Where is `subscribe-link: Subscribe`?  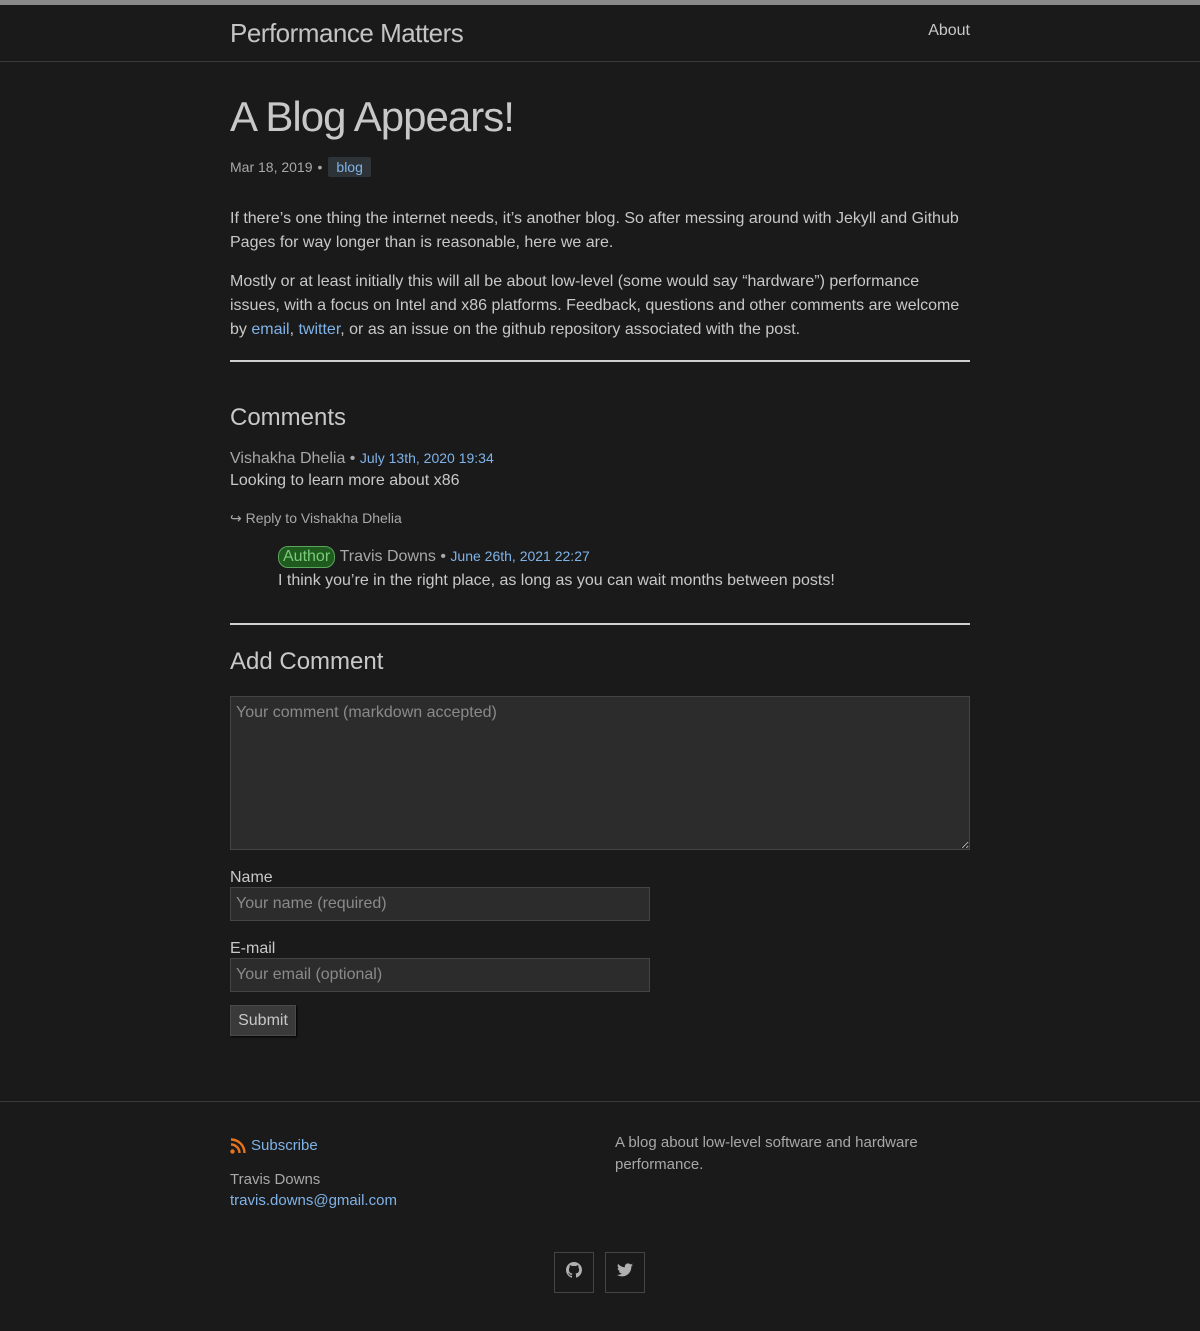 subscribe-link: Subscribe is located at coordinates (313, 1145).